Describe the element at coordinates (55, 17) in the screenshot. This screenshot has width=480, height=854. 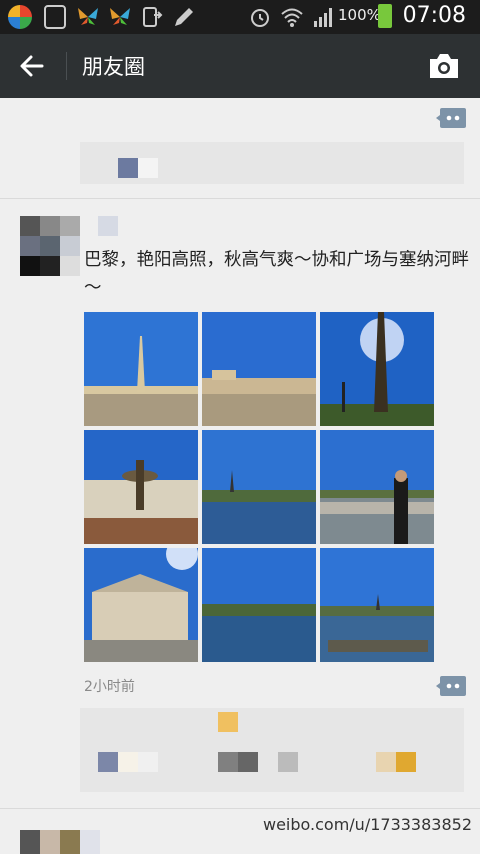
I see `document-icon` at that location.